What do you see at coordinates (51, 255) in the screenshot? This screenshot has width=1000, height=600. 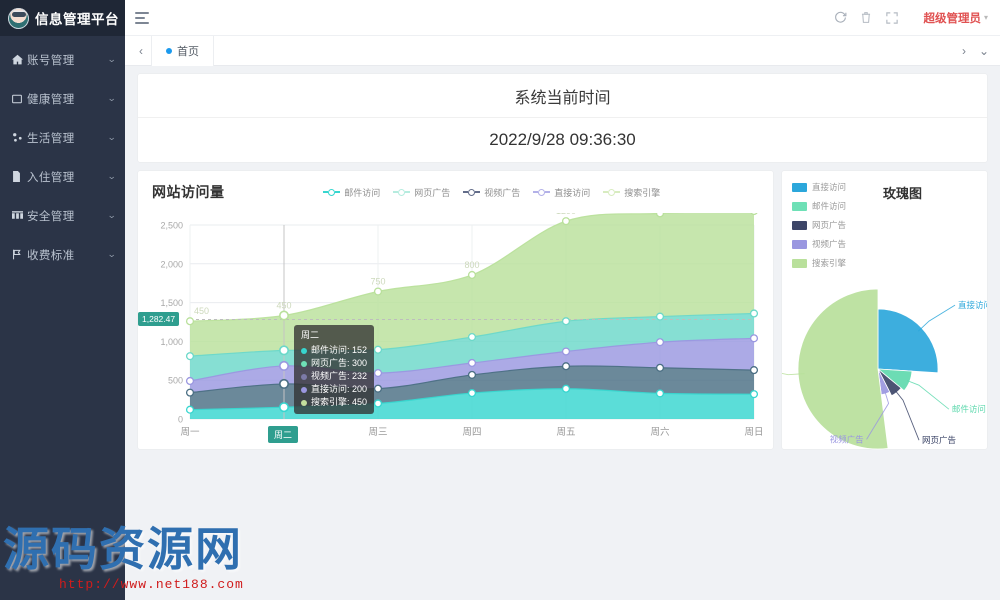 I see `sidebar-label: 收费标准` at bounding box center [51, 255].